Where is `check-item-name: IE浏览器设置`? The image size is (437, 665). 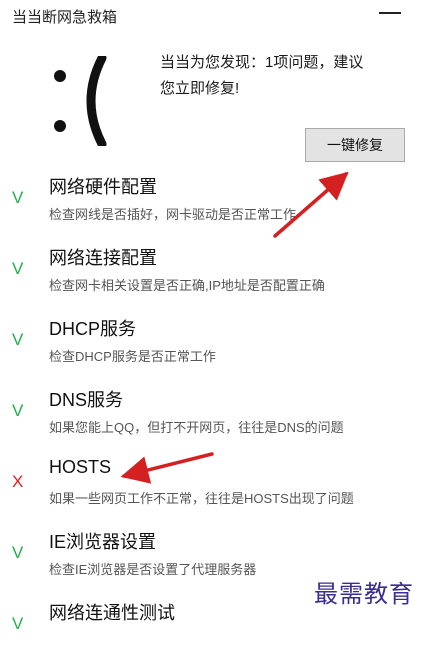
check-item-name: IE浏览器设置 is located at coordinates (103, 542).